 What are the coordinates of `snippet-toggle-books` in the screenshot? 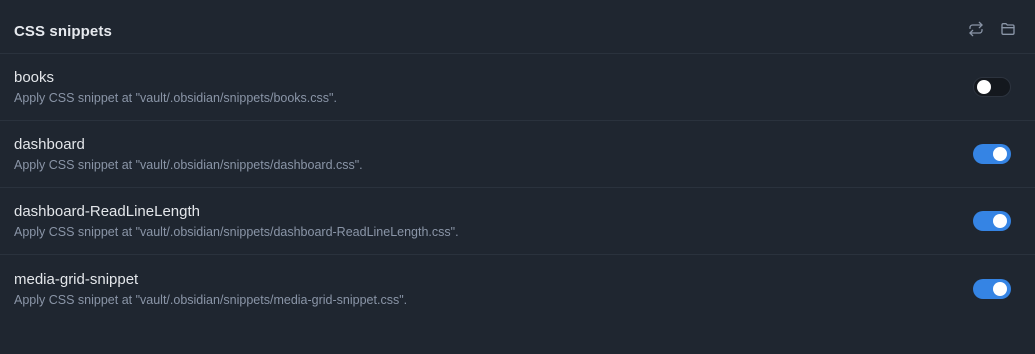 It's located at (992, 87).